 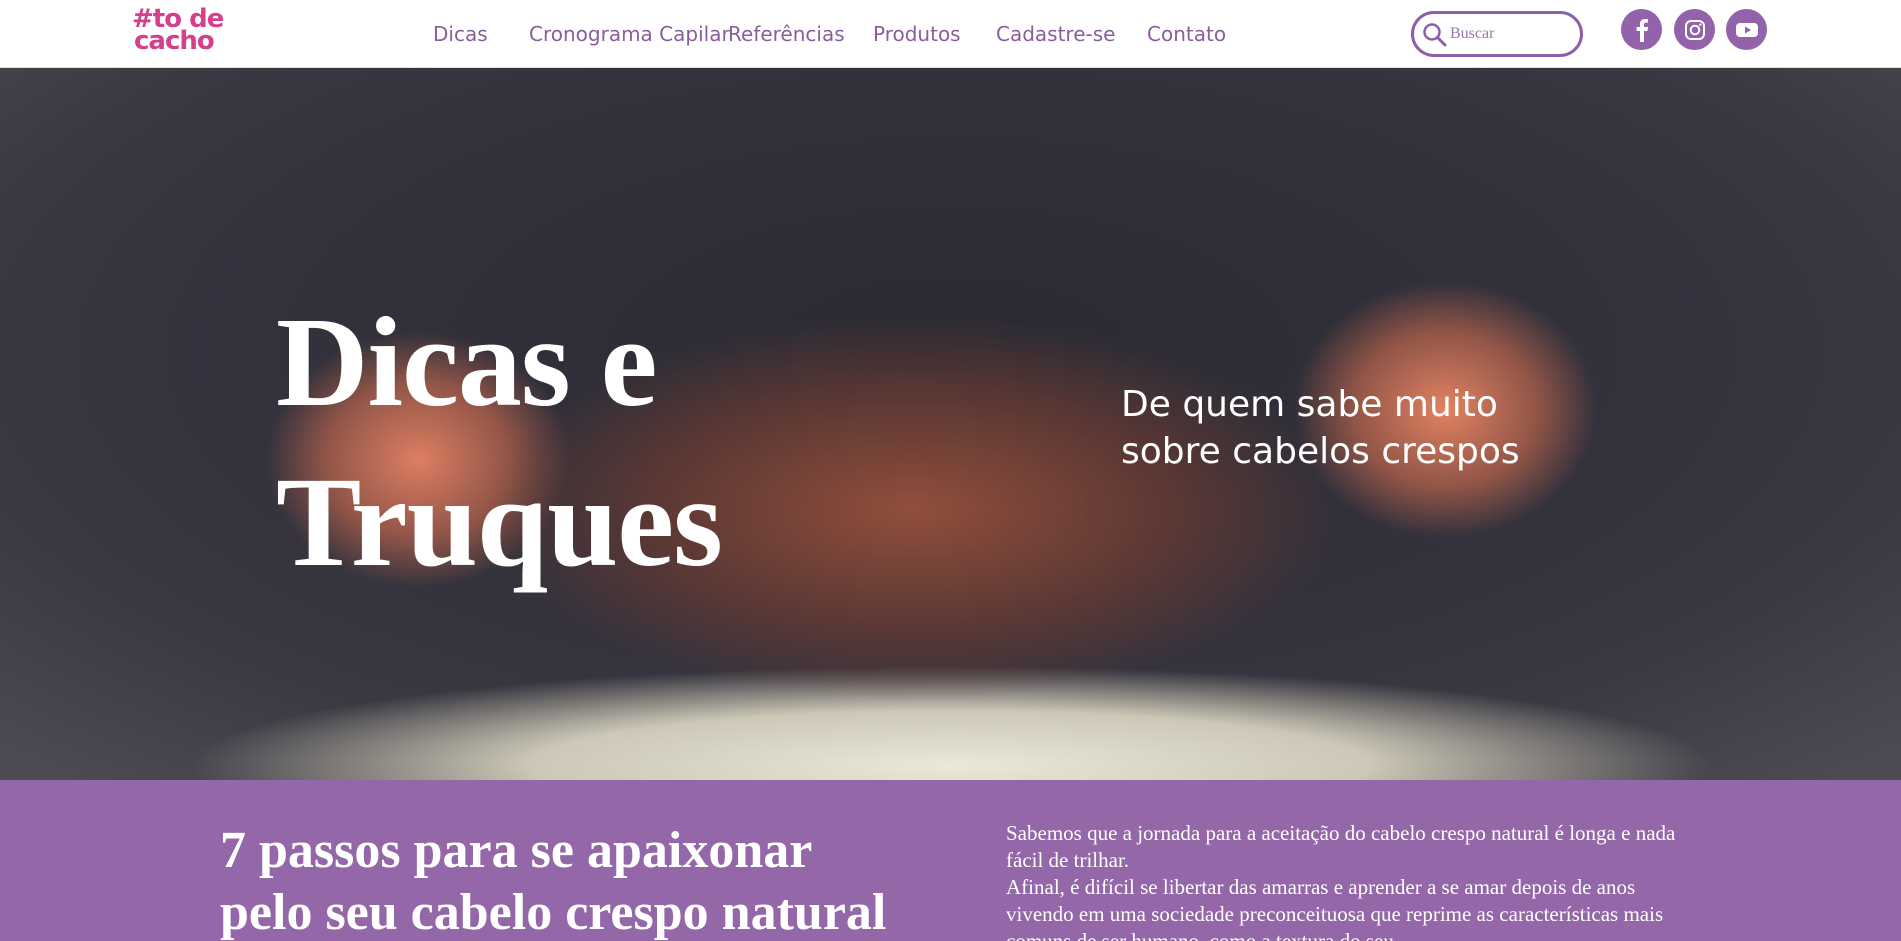 I want to click on youtube-icon, so click(x=1746, y=29).